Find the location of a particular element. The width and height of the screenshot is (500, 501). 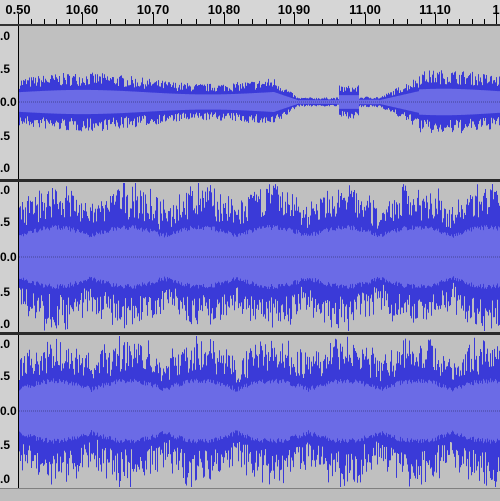

horizontal-scrollbar is located at coordinates (250, 494).